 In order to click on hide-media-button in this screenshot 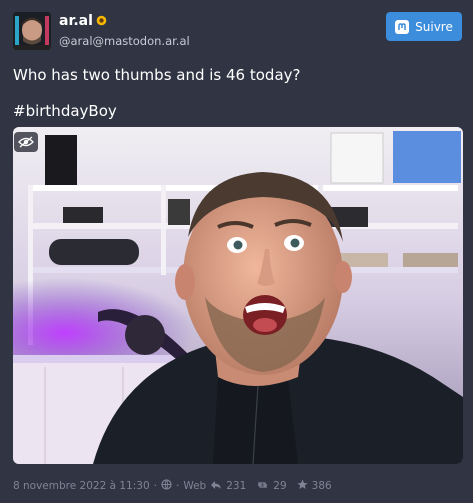, I will do `click(26, 142)`.